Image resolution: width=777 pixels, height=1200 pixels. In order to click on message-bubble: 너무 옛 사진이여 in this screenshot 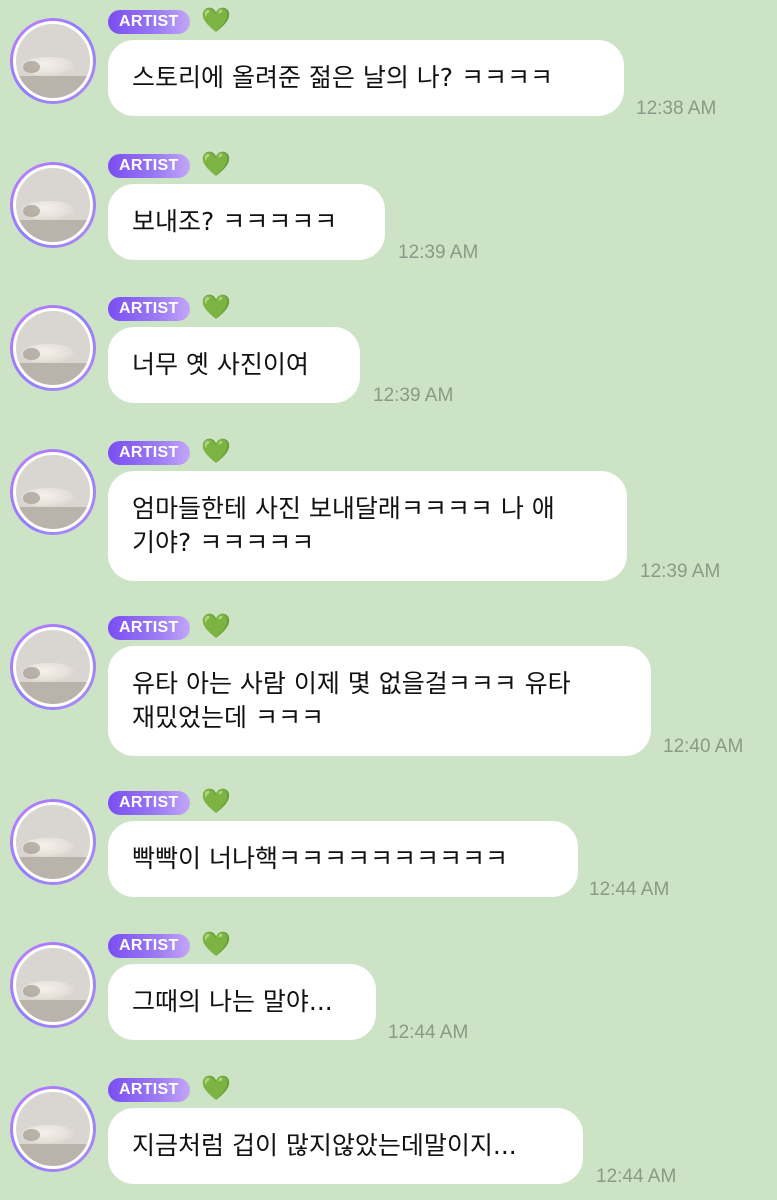, I will do `click(234, 365)`.